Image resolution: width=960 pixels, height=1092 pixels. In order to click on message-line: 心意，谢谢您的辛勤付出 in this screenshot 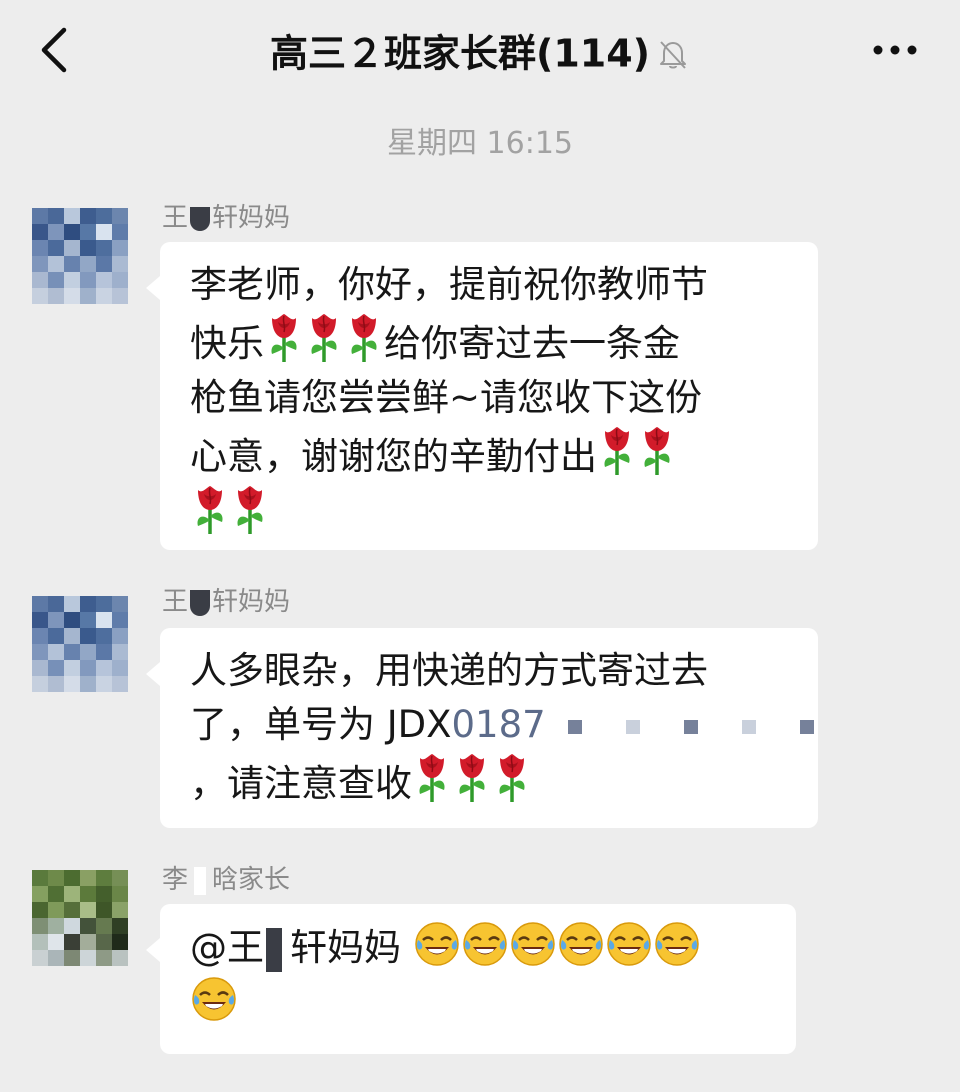, I will do `click(393, 456)`.